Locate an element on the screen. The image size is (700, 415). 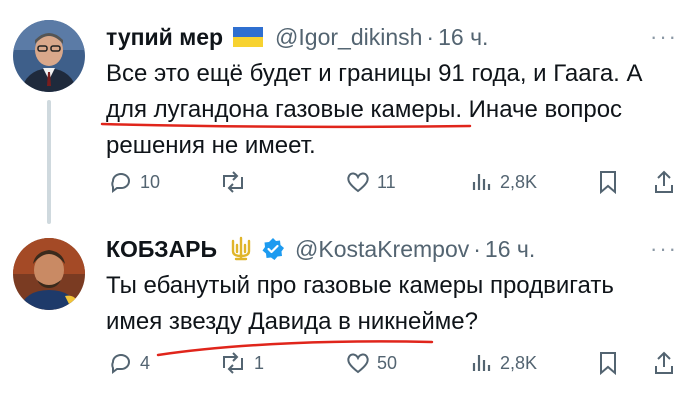
retweet-button is located at coordinates (236, 182).